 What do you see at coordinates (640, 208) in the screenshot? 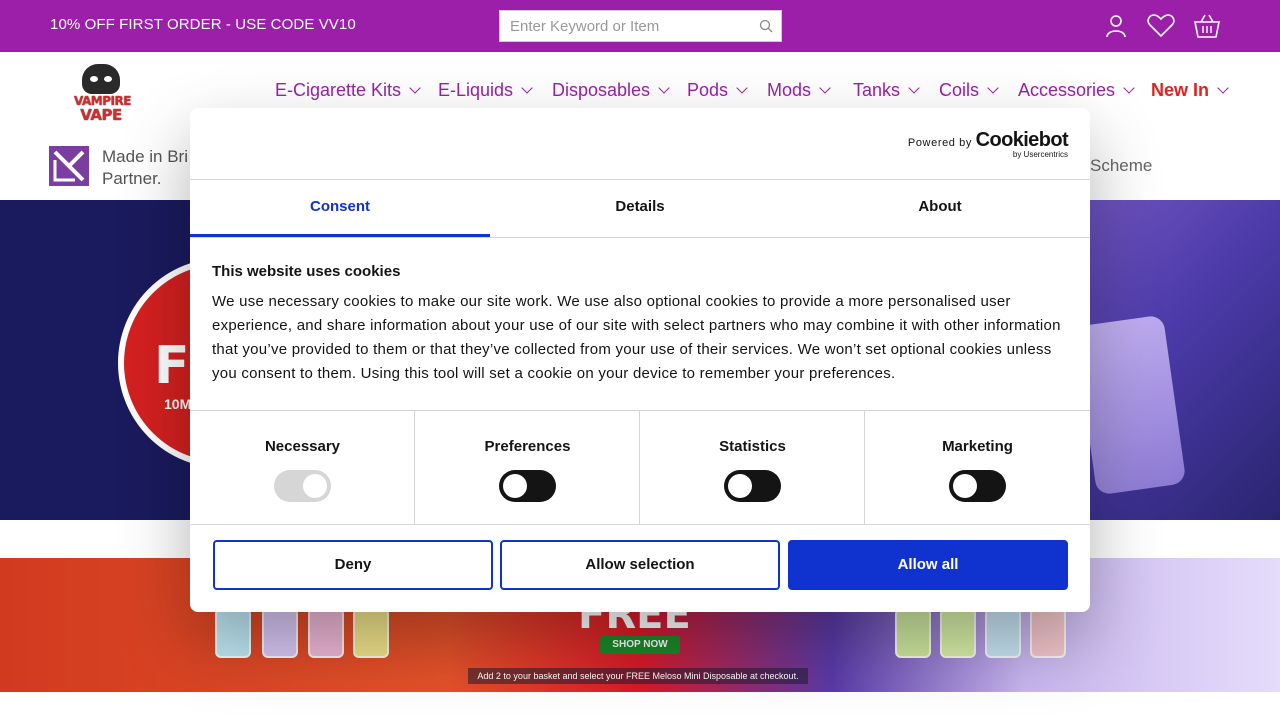
I see `tab-details: Details` at bounding box center [640, 208].